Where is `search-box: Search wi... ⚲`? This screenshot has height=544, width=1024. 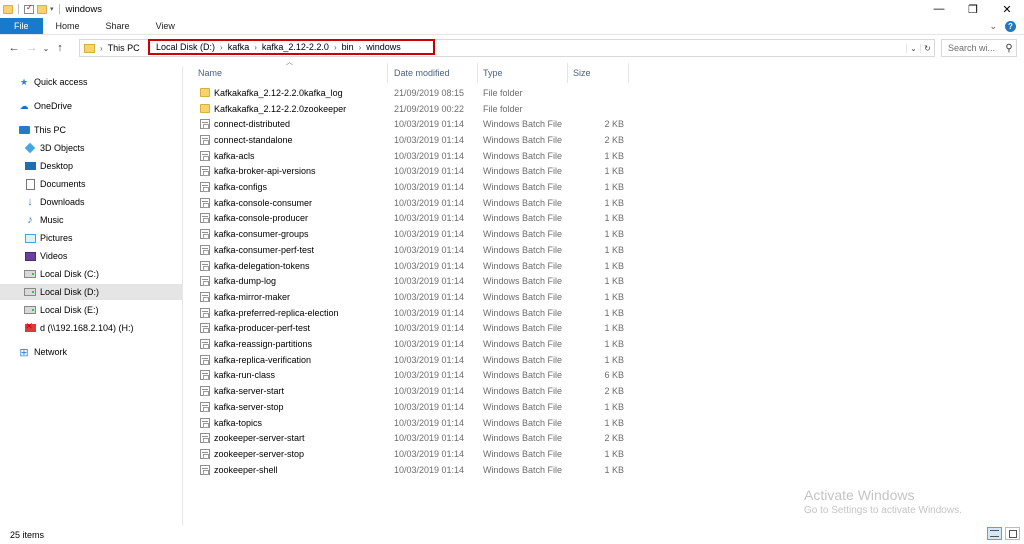 search-box: Search wi... ⚲ is located at coordinates (979, 48).